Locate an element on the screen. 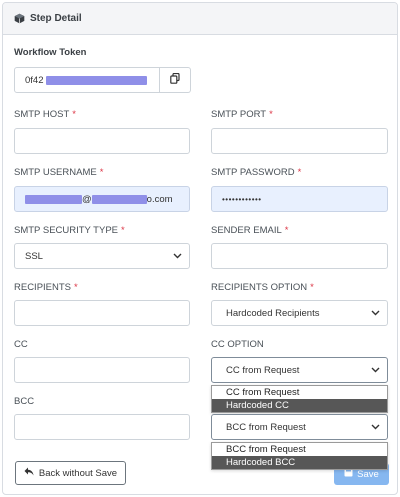  copy-icon is located at coordinates (175, 79).